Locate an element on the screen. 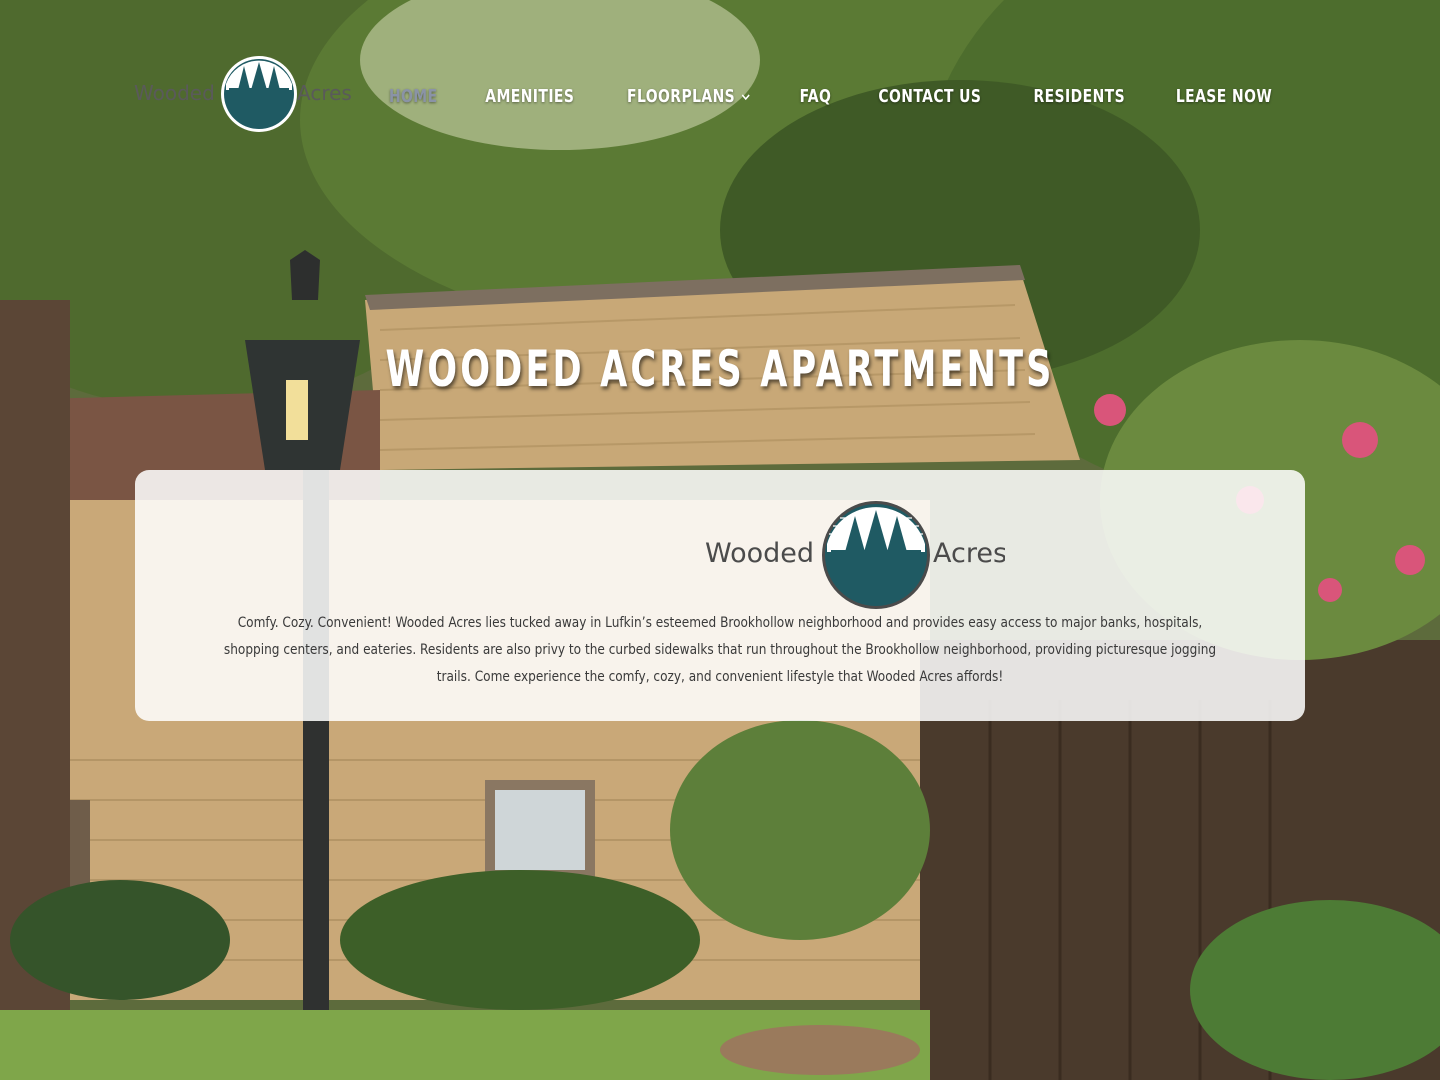 The height and width of the screenshot is (1080, 1440). intro-logo-wordmark-left: Wooded is located at coordinates (759, 553).